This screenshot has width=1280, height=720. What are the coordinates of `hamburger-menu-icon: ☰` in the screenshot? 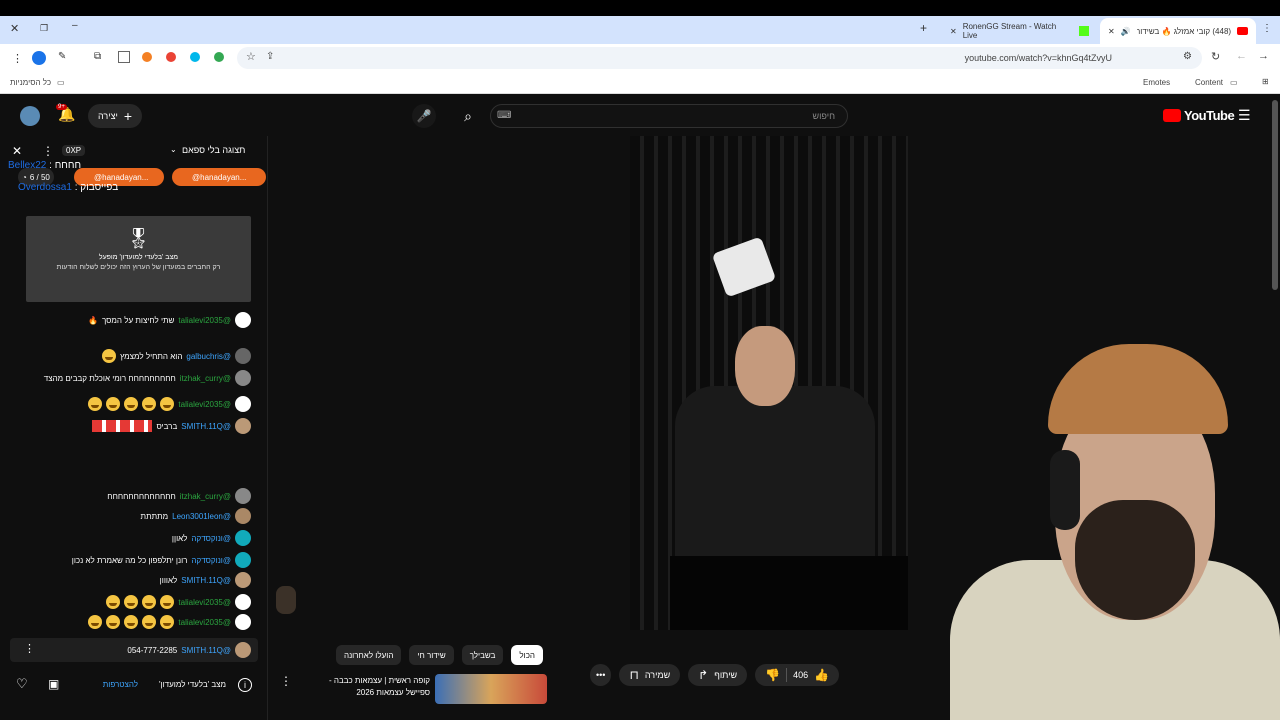 It's located at (1244, 115).